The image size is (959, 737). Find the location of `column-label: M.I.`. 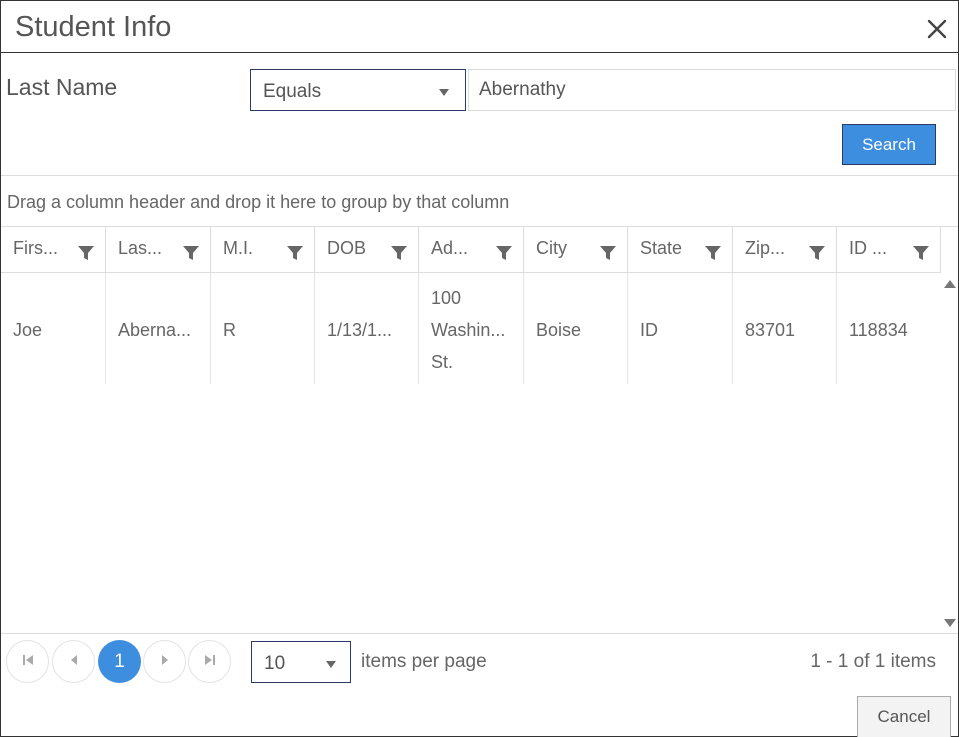

column-label: M.I. is located at coordinates (238, 248).